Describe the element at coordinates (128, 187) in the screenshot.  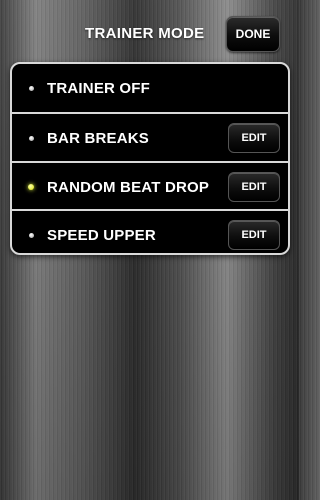
I see `mode-label: RANDOM BEAT DROP` at that location.